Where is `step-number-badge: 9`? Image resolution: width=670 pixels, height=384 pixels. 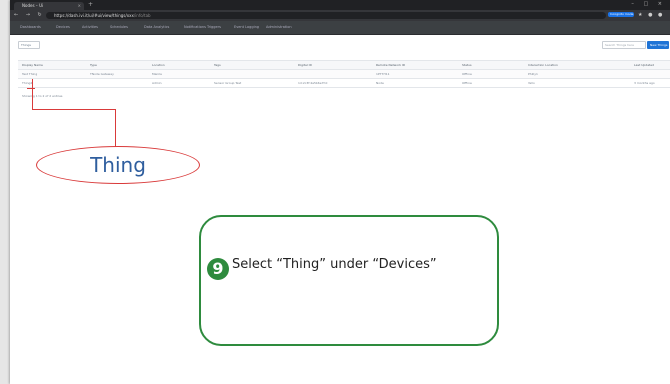
step-number-badge: 9 is located at coordinates (218, 269).